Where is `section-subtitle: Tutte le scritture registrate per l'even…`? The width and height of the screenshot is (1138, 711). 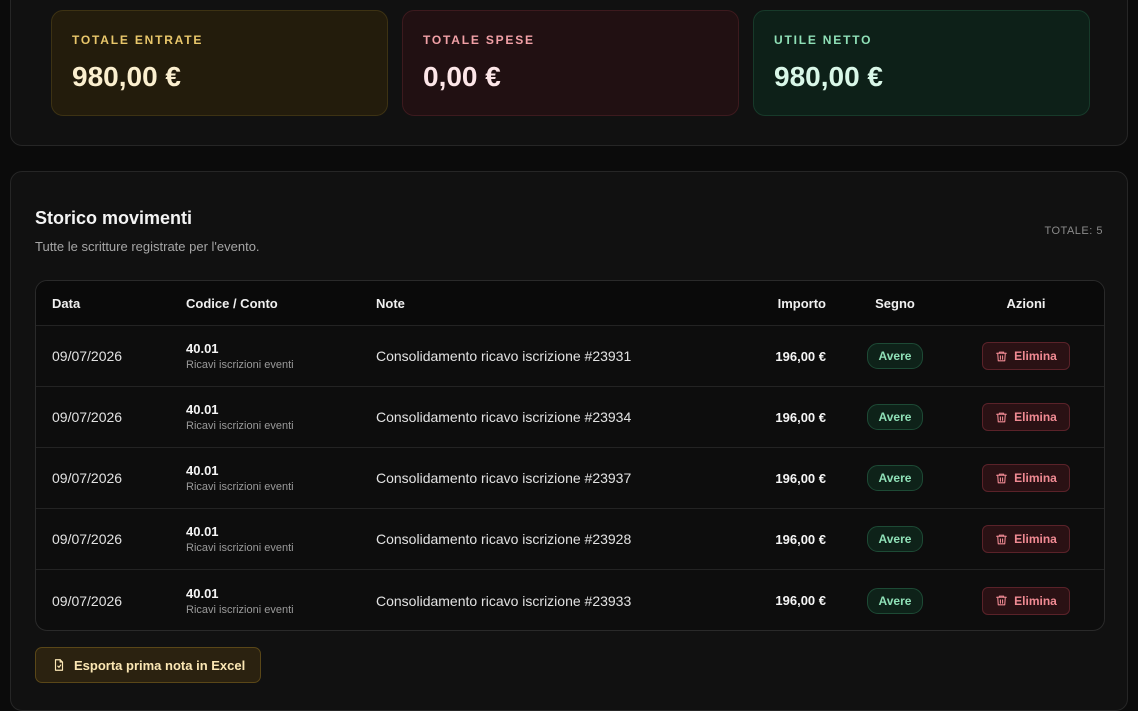
section-subtitle: Tutte le scritture registrate per l'even… is located at coordinates (147, 246).